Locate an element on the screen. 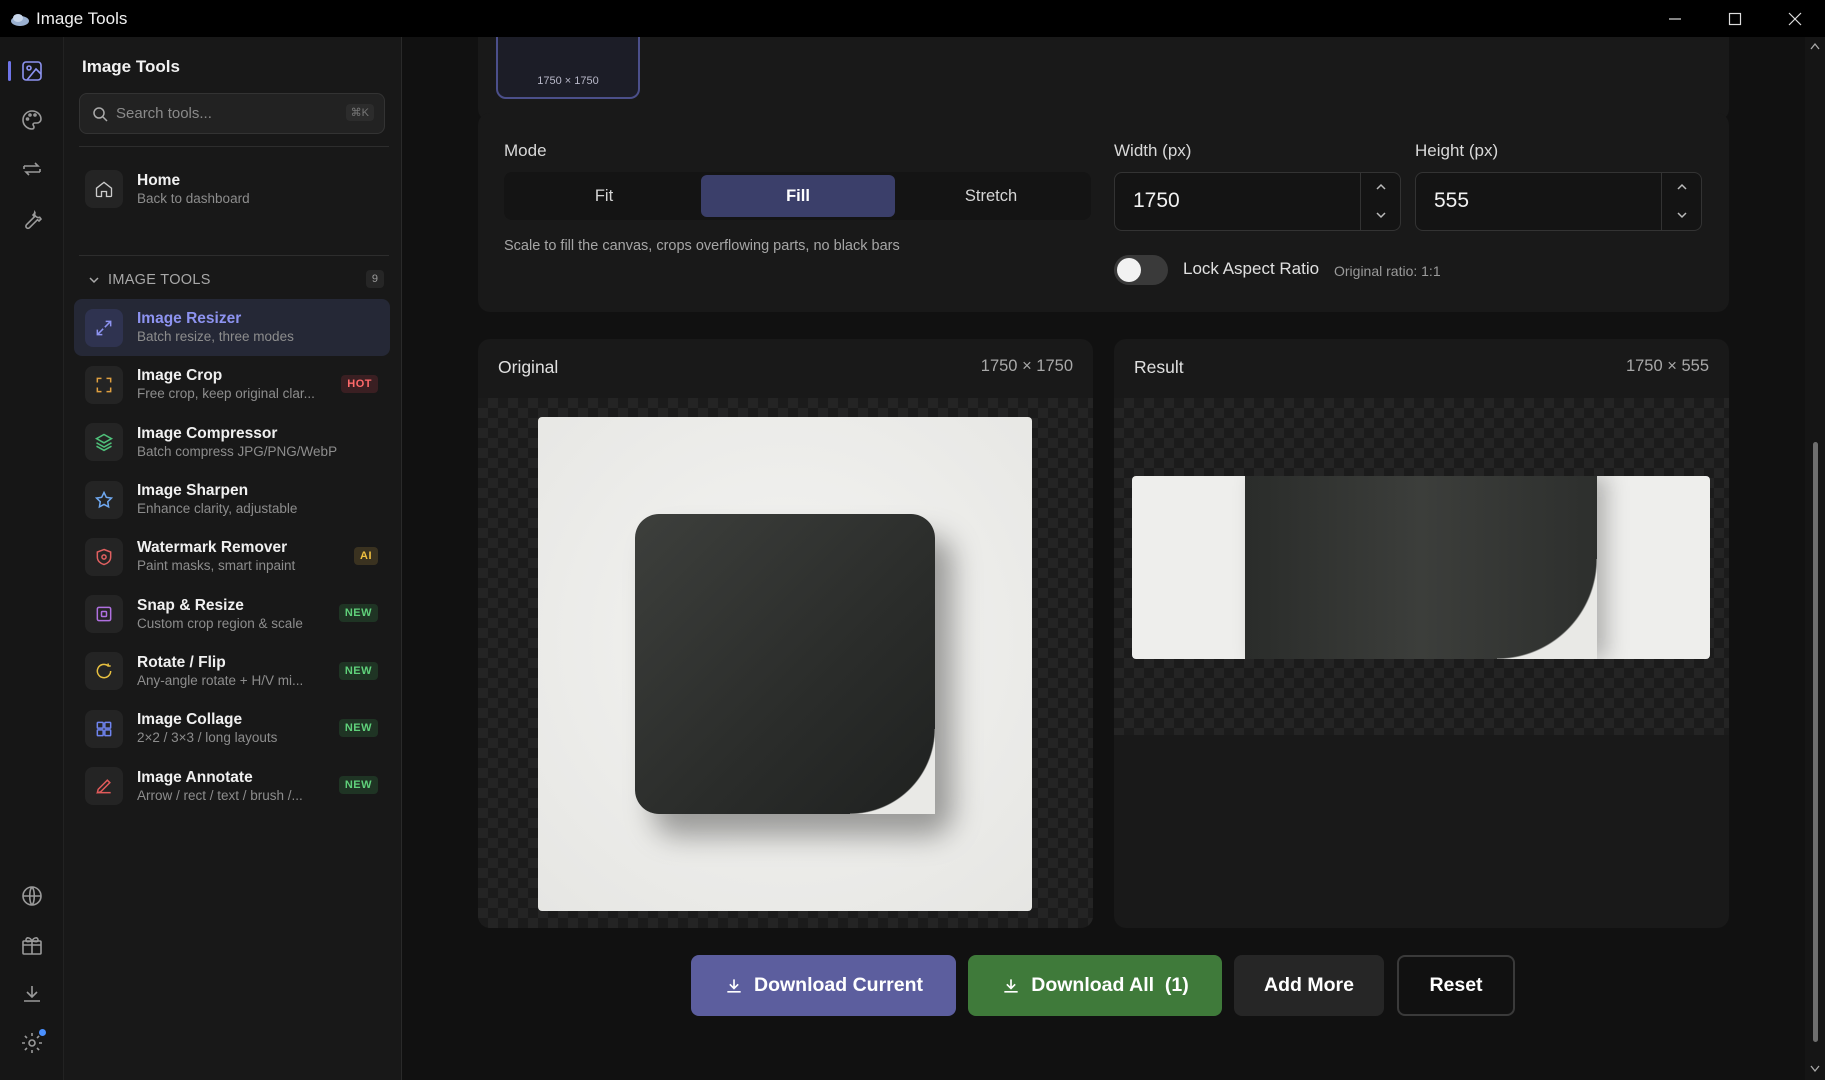 The height and width of the screenshot is (1080, 1825). download-icon is located at coordinates (734, 985).